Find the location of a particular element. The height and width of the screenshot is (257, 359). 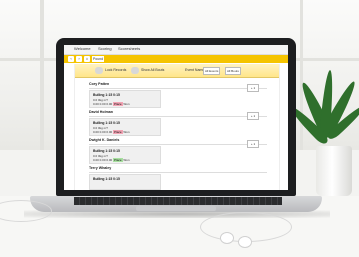

lock-toggle is located at coordinates (99, 70).